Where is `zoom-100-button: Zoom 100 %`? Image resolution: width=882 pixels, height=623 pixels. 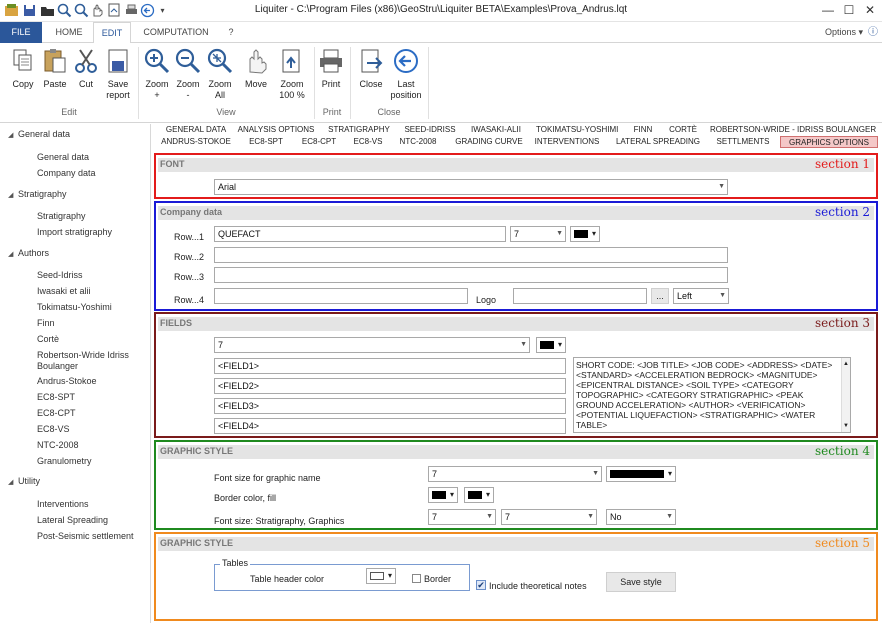 zoom-100-button: Zoom 100 % is located at coordinates (292, 74).